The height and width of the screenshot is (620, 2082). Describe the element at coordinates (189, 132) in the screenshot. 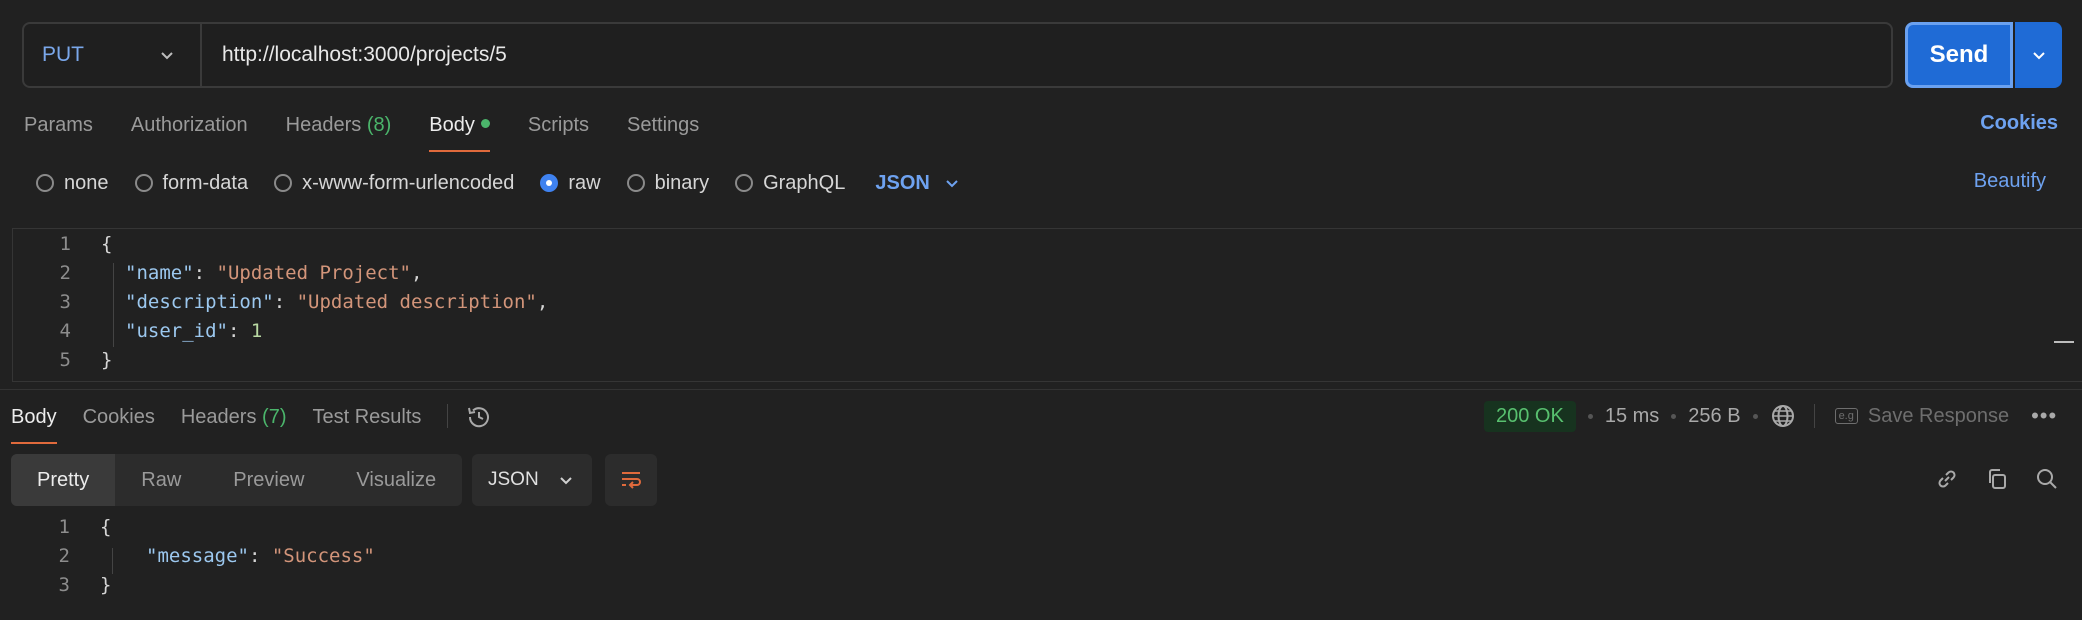

I see `tab-authorization: Authorization` at that location.